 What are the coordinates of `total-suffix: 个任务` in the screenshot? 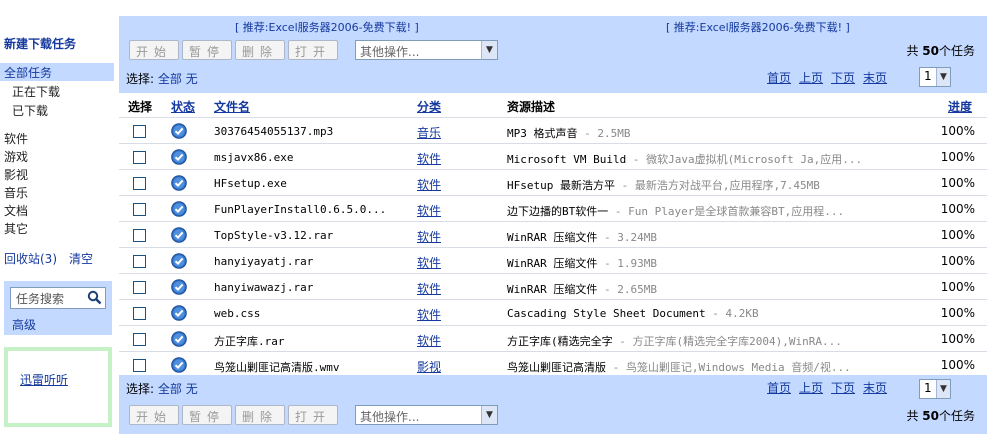 It's located at (956, 51).